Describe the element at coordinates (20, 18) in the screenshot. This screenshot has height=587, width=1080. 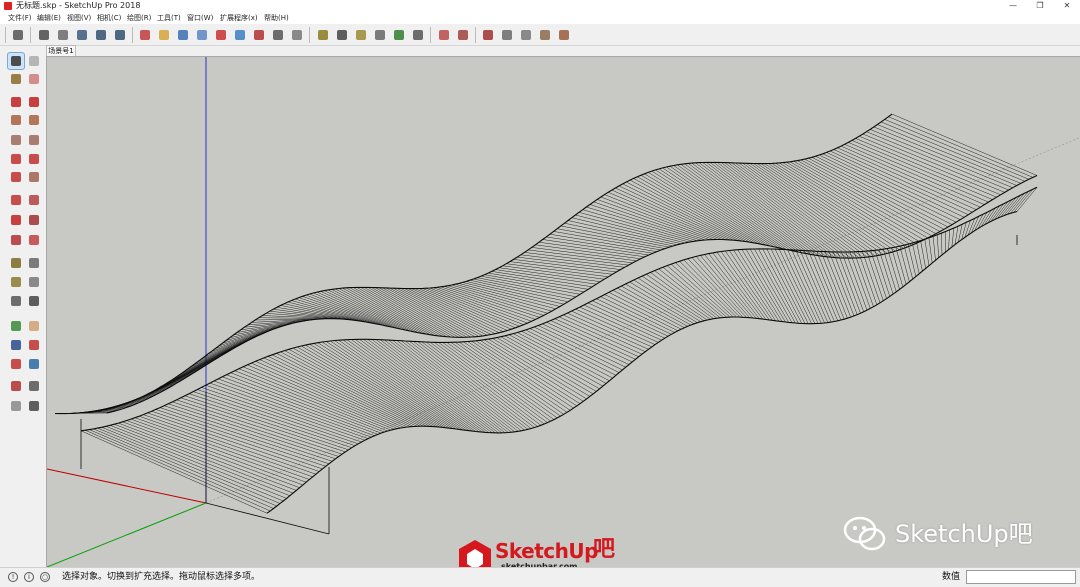
I see `menu-file: 文件(F)` at that location.